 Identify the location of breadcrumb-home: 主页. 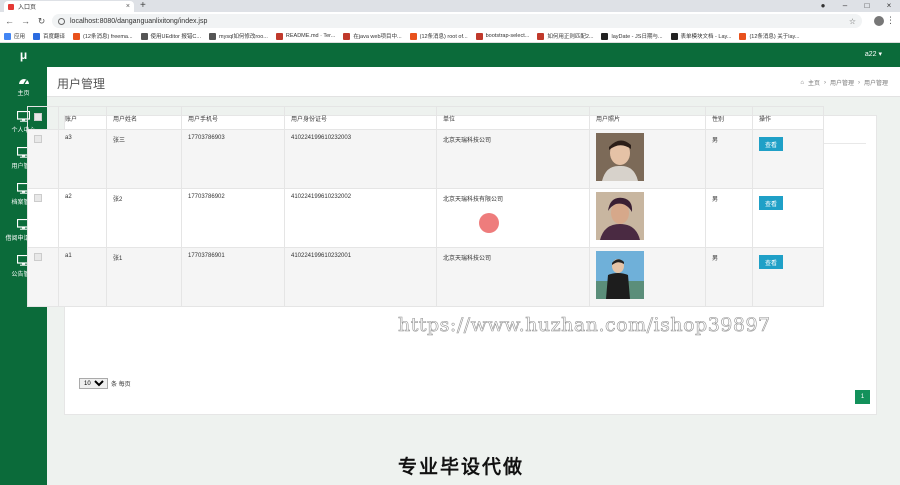
(814, 82).